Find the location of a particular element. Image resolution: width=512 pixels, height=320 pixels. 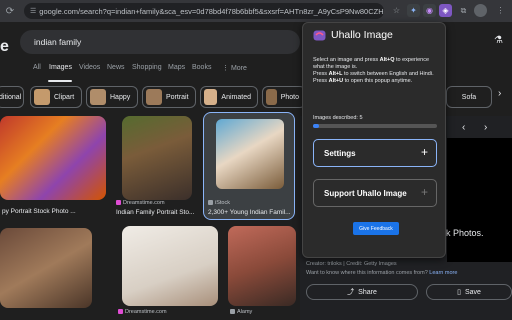

star-icon: ☆ is located at coordinates (396, 10).